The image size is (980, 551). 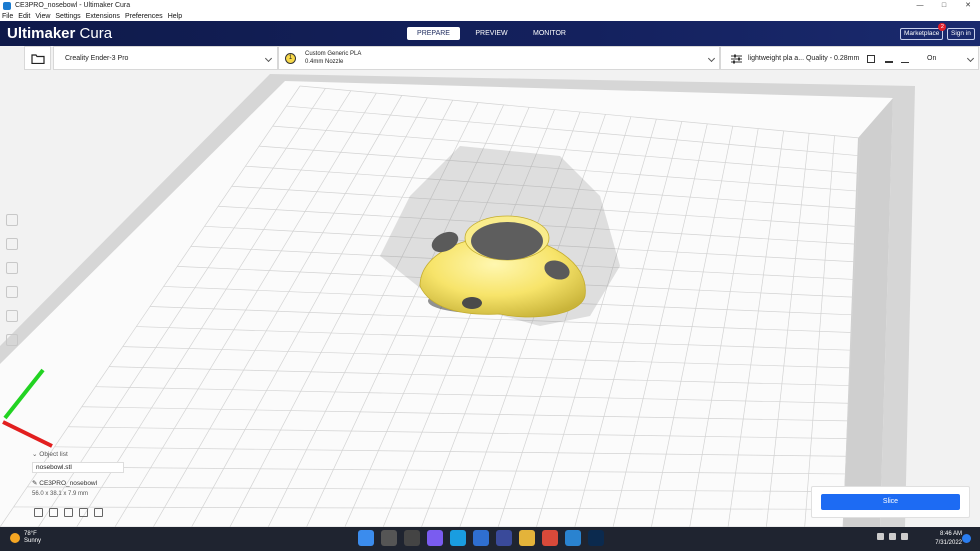 I want to click on material-name: Custom Generic PLA, so click(x=333, y=54).